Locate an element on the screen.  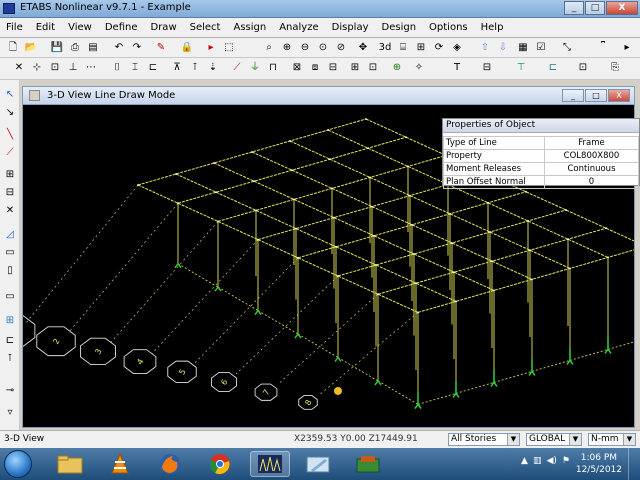
draw-dim-icon: ⊏ is located at coordinates (10, 340).